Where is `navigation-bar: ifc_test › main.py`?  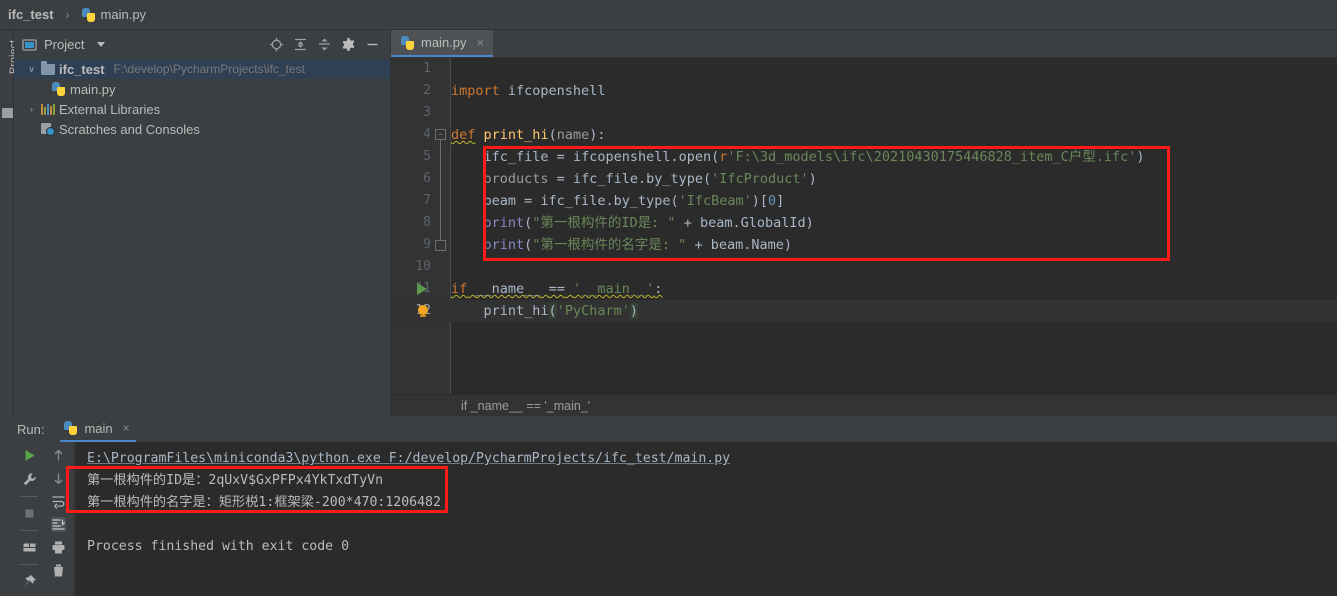
navigation-bar: ifc_test › main.py is located at coordinates (668, 15).